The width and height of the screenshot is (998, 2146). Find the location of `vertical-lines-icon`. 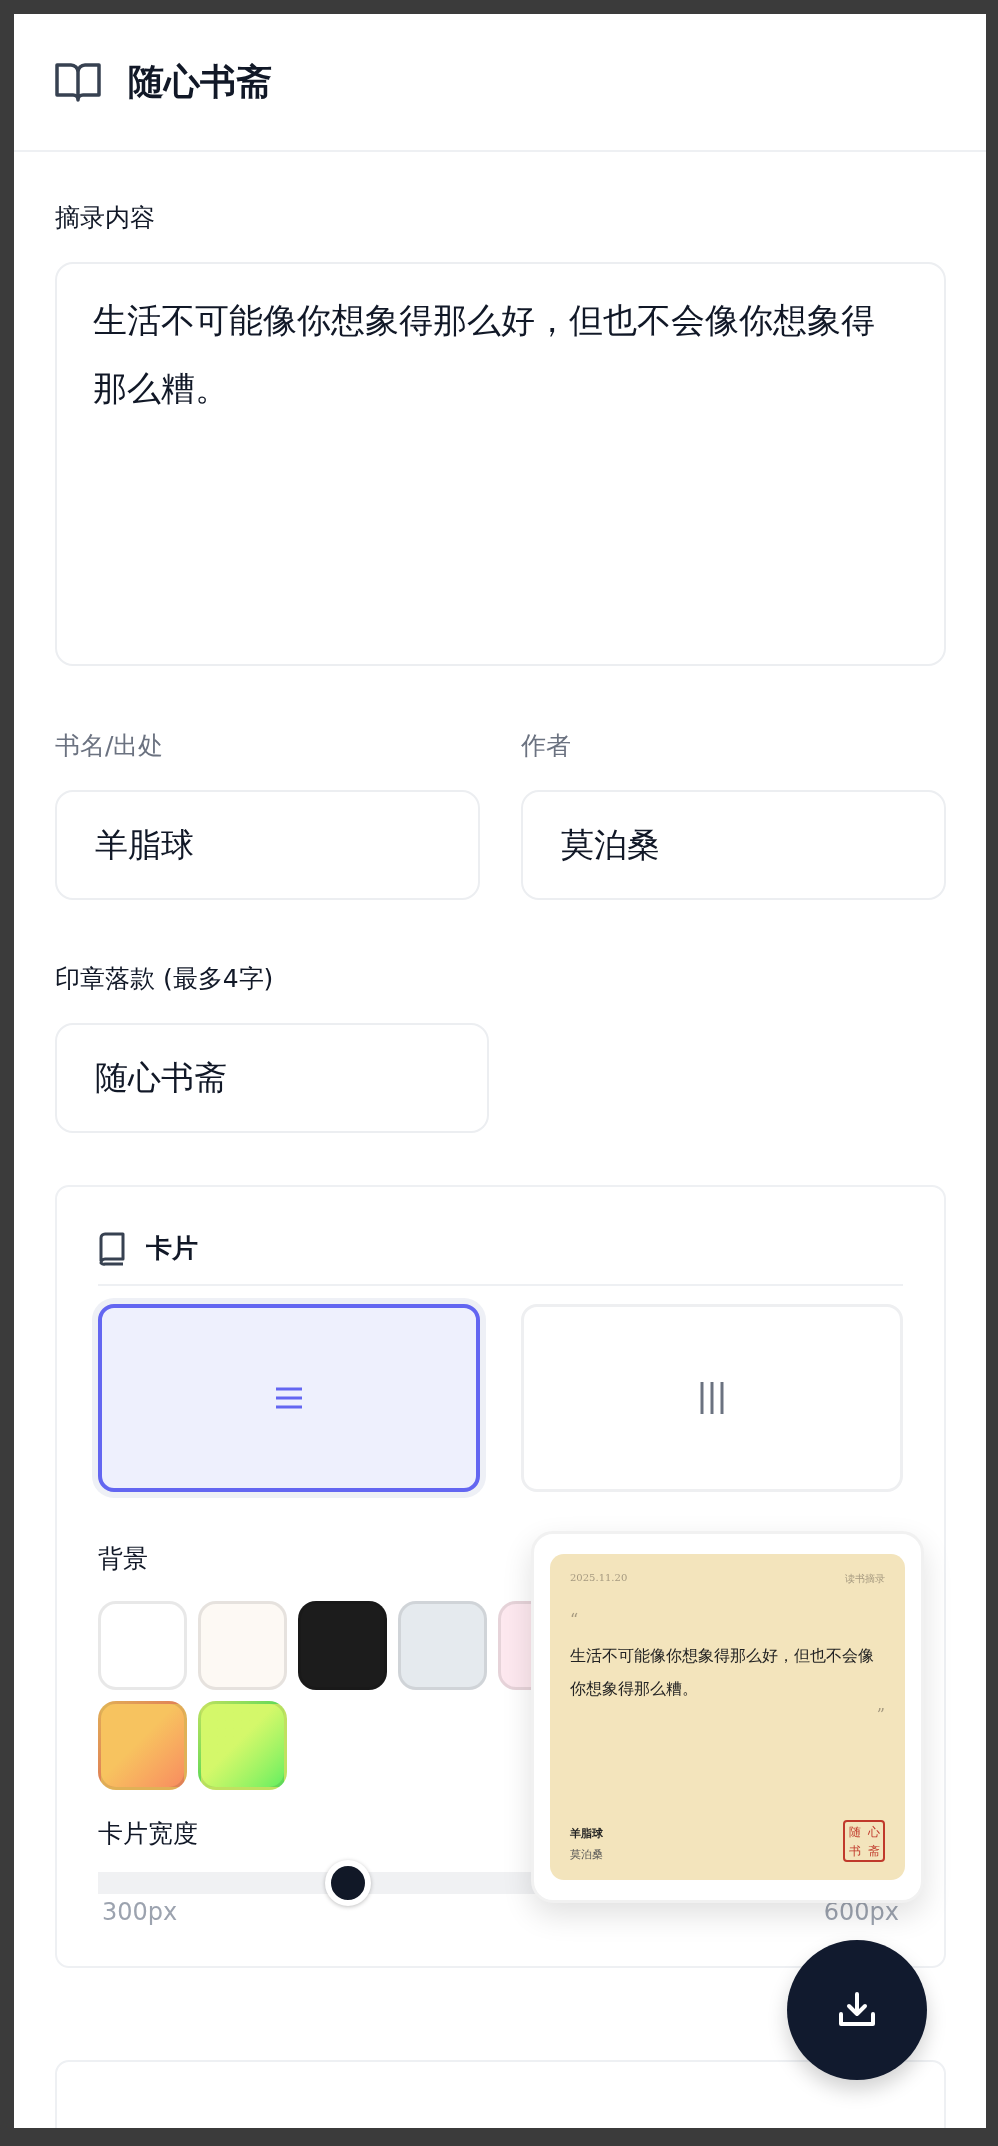

vertical-lines-icon is located at coordinates (712, 1398).